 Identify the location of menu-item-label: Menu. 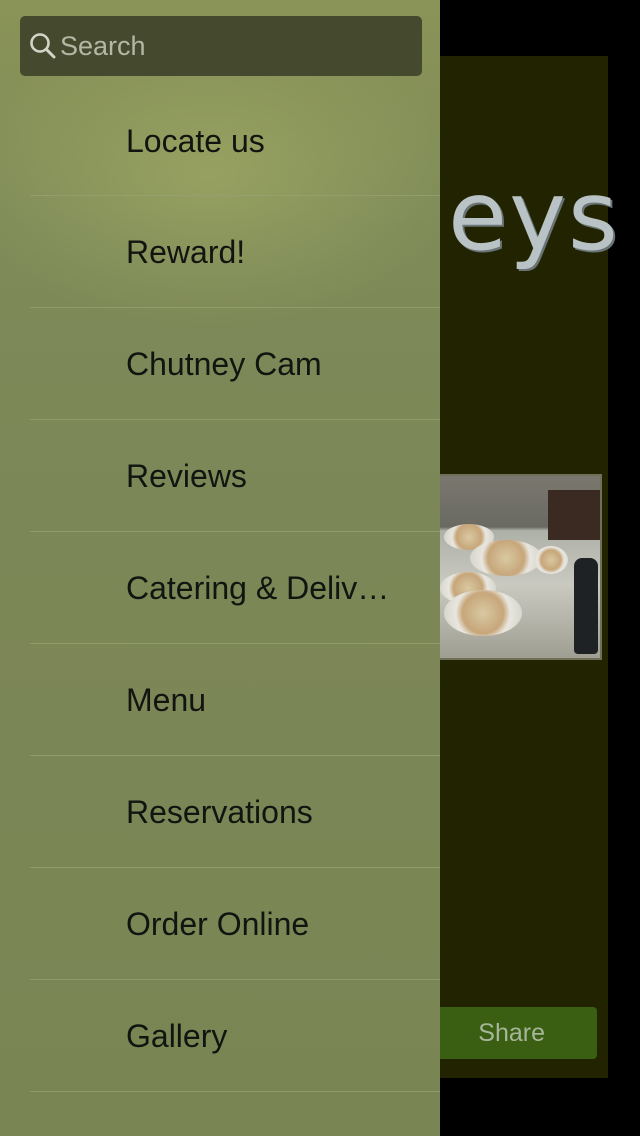
(166, 699).